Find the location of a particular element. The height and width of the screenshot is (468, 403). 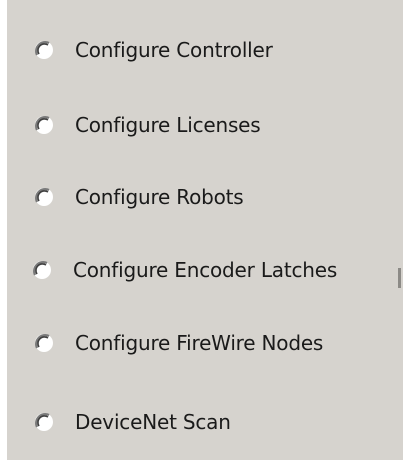

bottom-strip is located at coordinates (201, 464).